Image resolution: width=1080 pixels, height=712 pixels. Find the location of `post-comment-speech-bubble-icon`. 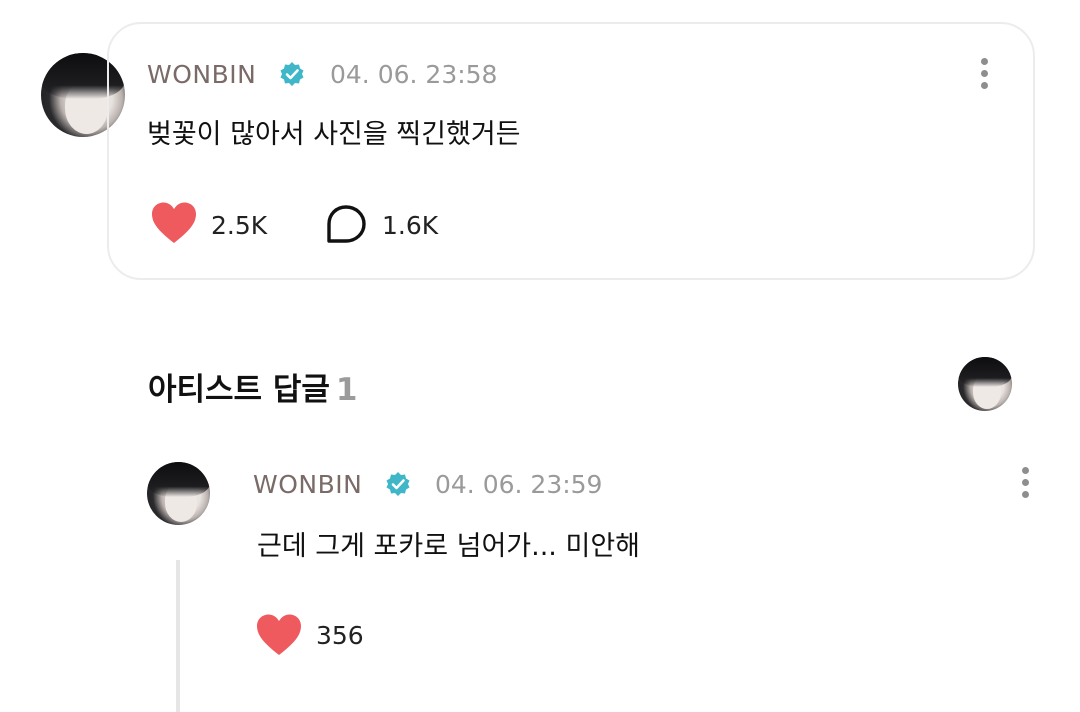

post-comment-speech-bubble-icon is located at coordinates (346, 225).